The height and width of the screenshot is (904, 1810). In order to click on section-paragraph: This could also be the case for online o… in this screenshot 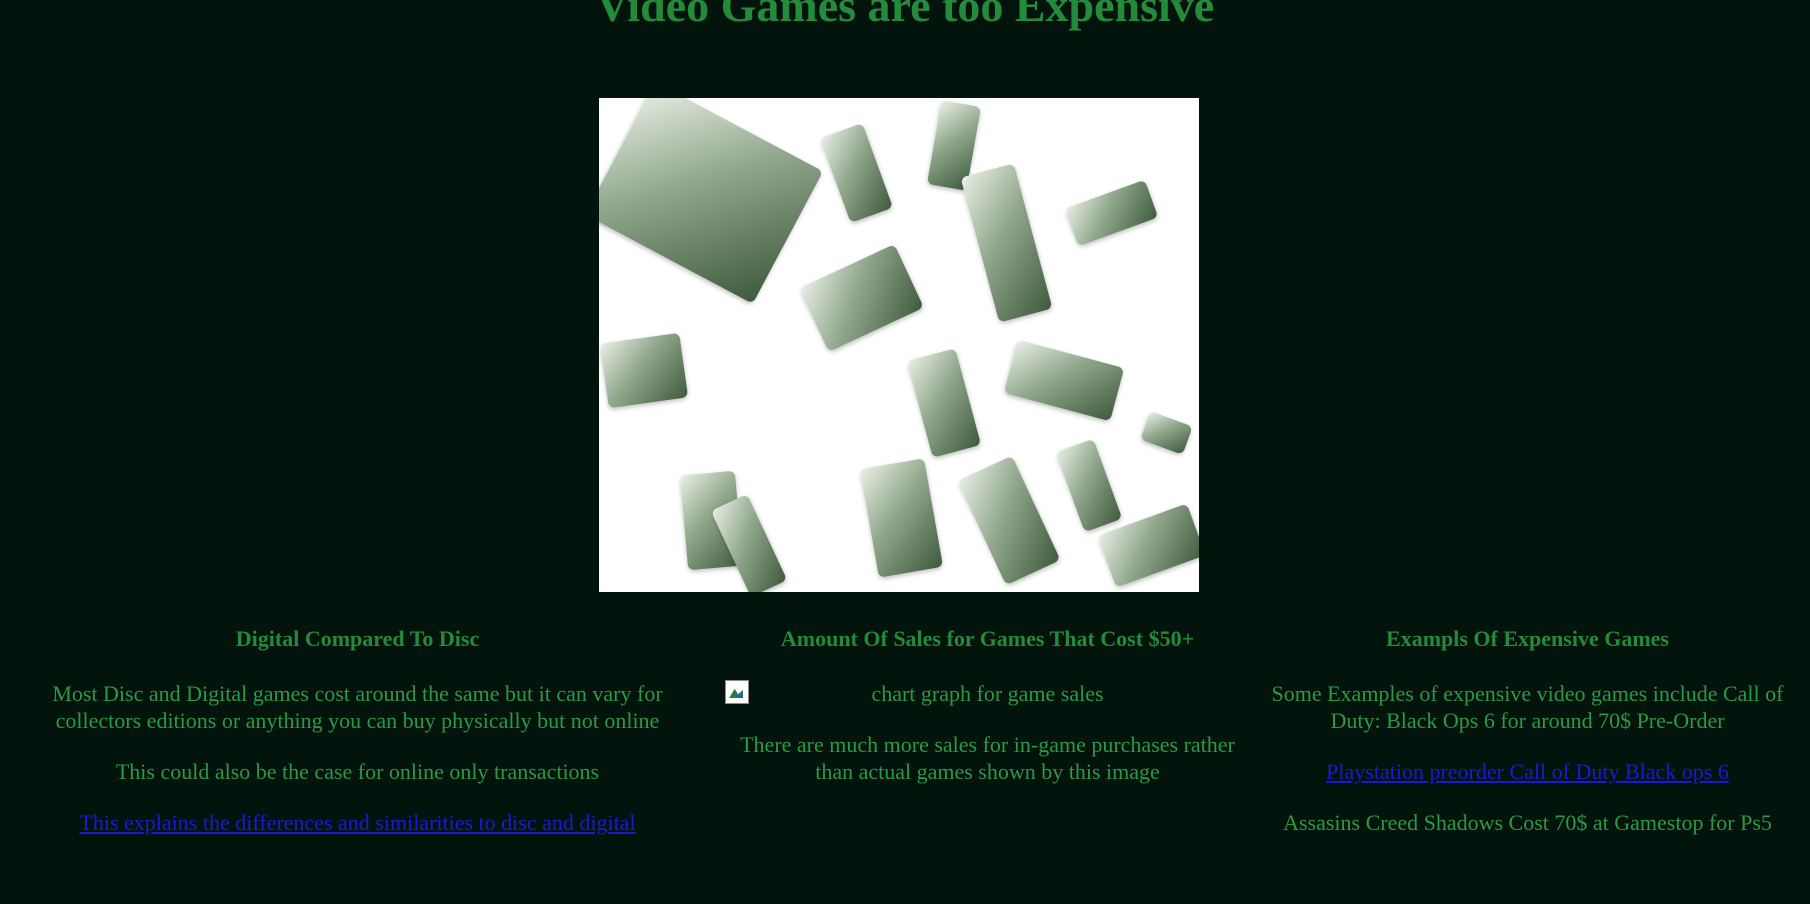, I will do `click(357, 772)`.